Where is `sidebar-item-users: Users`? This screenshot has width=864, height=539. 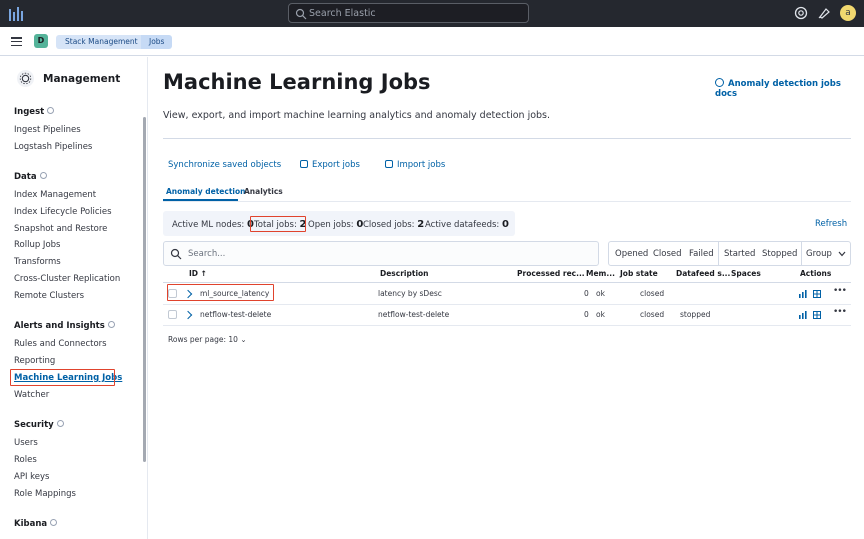
sidebar-item-users: Users is located at coordinates (26, 443).